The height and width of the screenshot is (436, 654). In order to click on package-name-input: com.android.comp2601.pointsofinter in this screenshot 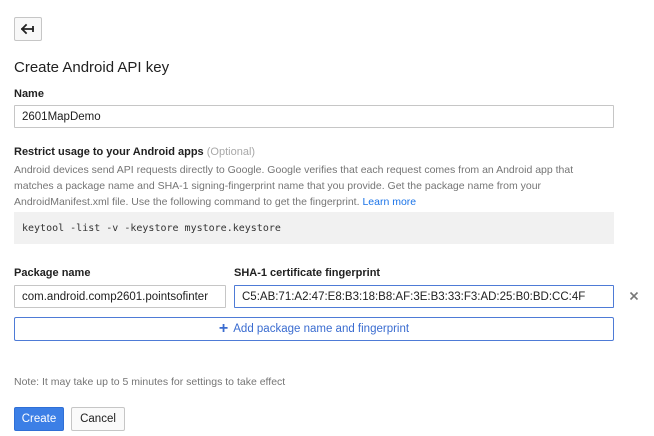, I will do `click(120, 296)`.